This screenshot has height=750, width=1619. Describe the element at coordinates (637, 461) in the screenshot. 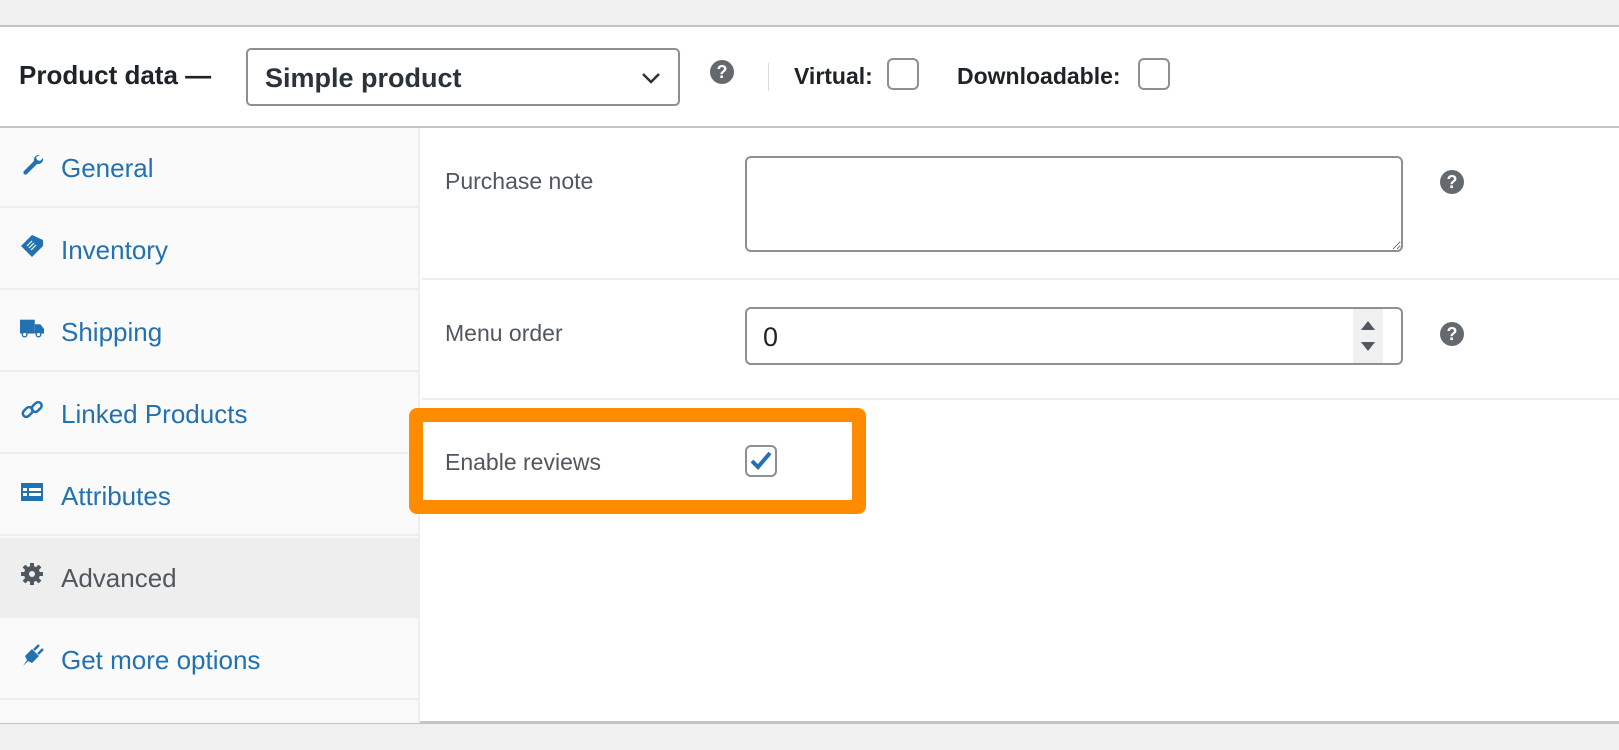

I see `enable-reviews-highlight-box` at that location.